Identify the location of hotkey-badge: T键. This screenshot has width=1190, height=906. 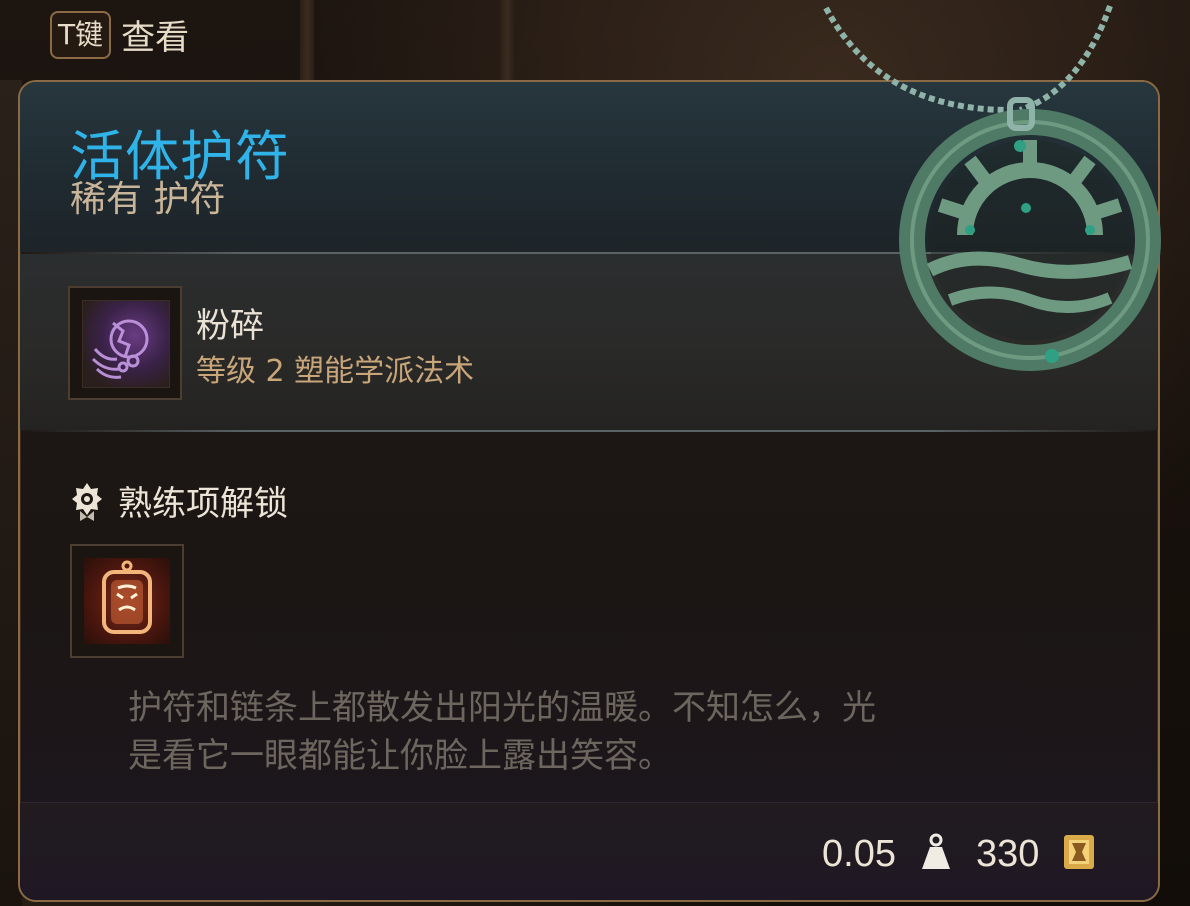
(81, 34).